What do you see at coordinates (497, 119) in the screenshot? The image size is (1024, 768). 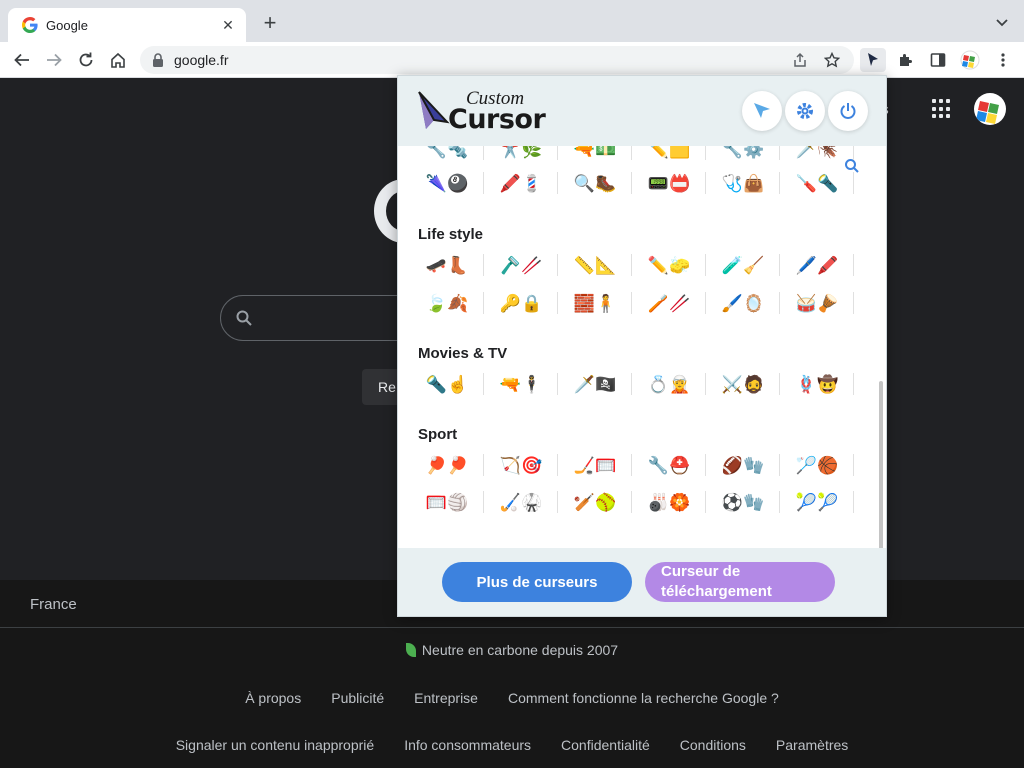 I see `logo-text-cursor: Cursor` at bounding box center [497, 119].